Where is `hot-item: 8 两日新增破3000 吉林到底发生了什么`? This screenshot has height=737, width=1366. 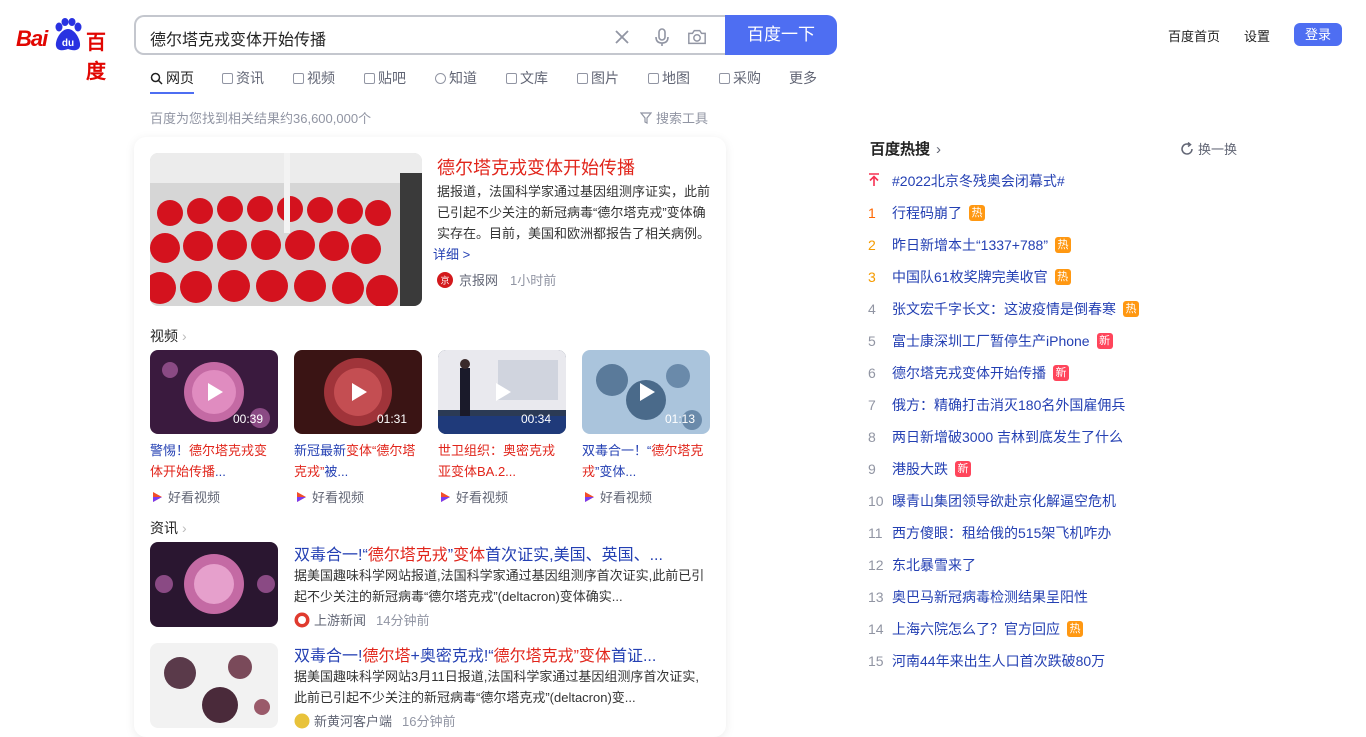
hot-item: 8 两日新增破3000 吉林到底发生了什么 is located at coordinates (995, 437).